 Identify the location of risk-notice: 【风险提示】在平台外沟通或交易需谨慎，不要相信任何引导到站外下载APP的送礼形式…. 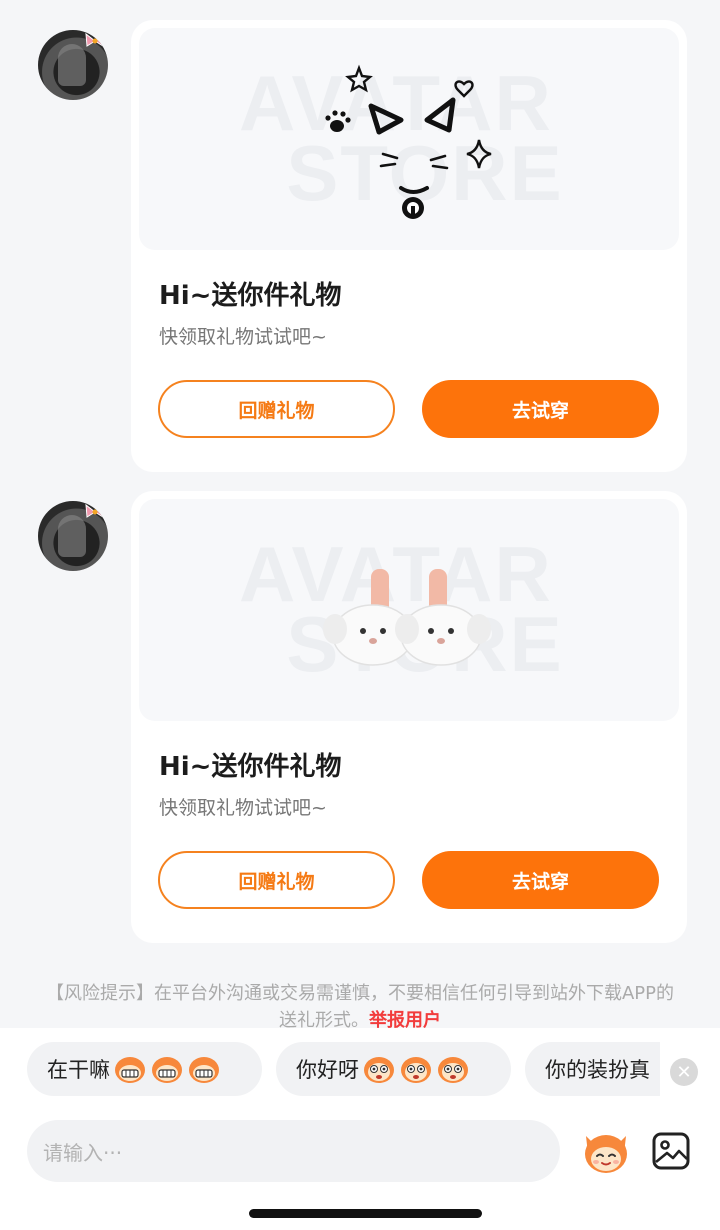
(360, 1007).